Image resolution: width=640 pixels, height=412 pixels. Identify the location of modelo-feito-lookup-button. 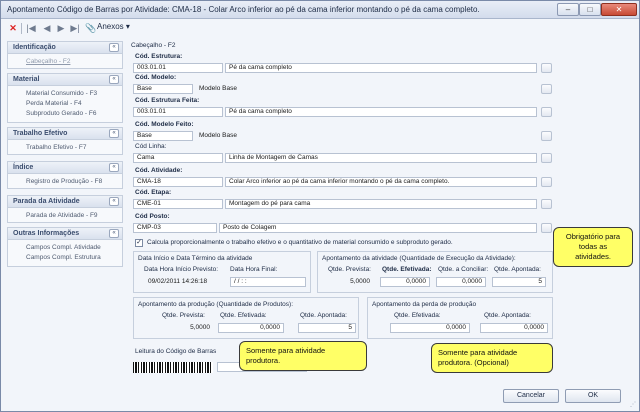
(546, 136).